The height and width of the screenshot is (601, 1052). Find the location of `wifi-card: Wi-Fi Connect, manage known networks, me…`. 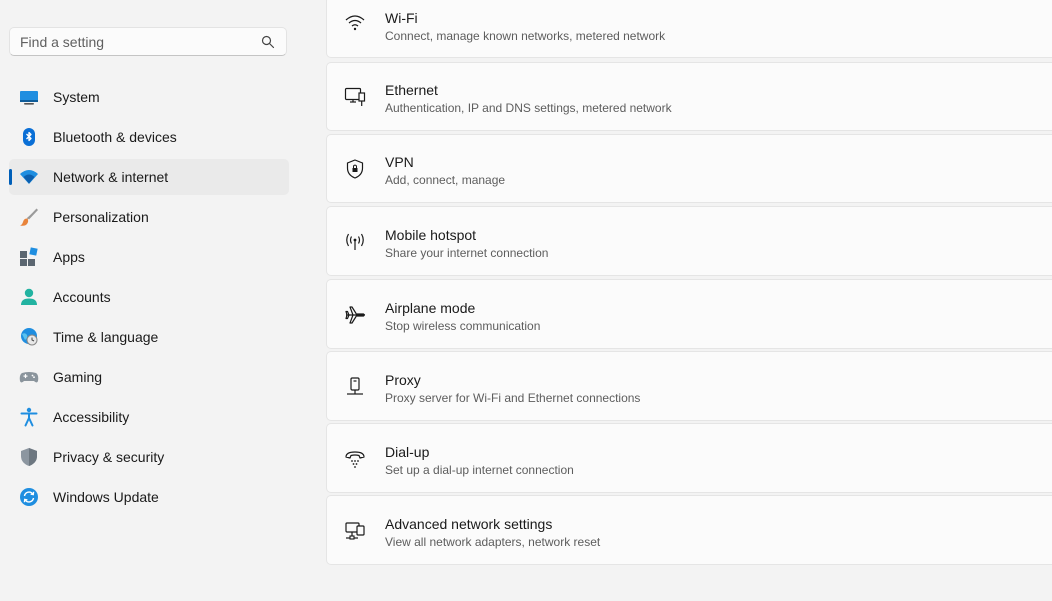

wifi-card: Wi-Fi Connect, manage known networks, me… is located at coordinates (689, 29).